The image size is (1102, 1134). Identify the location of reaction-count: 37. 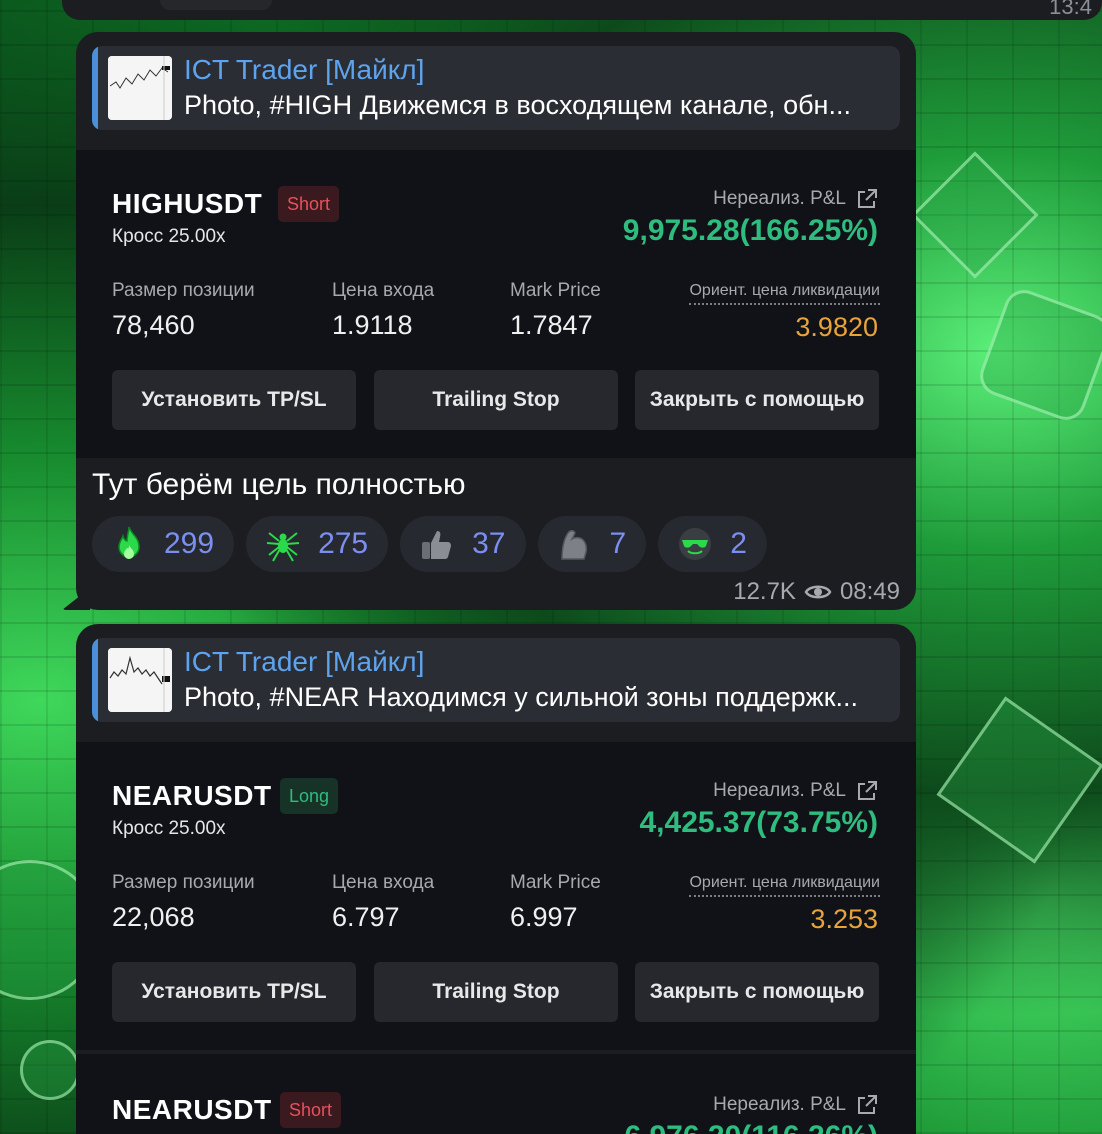
(489, 543).